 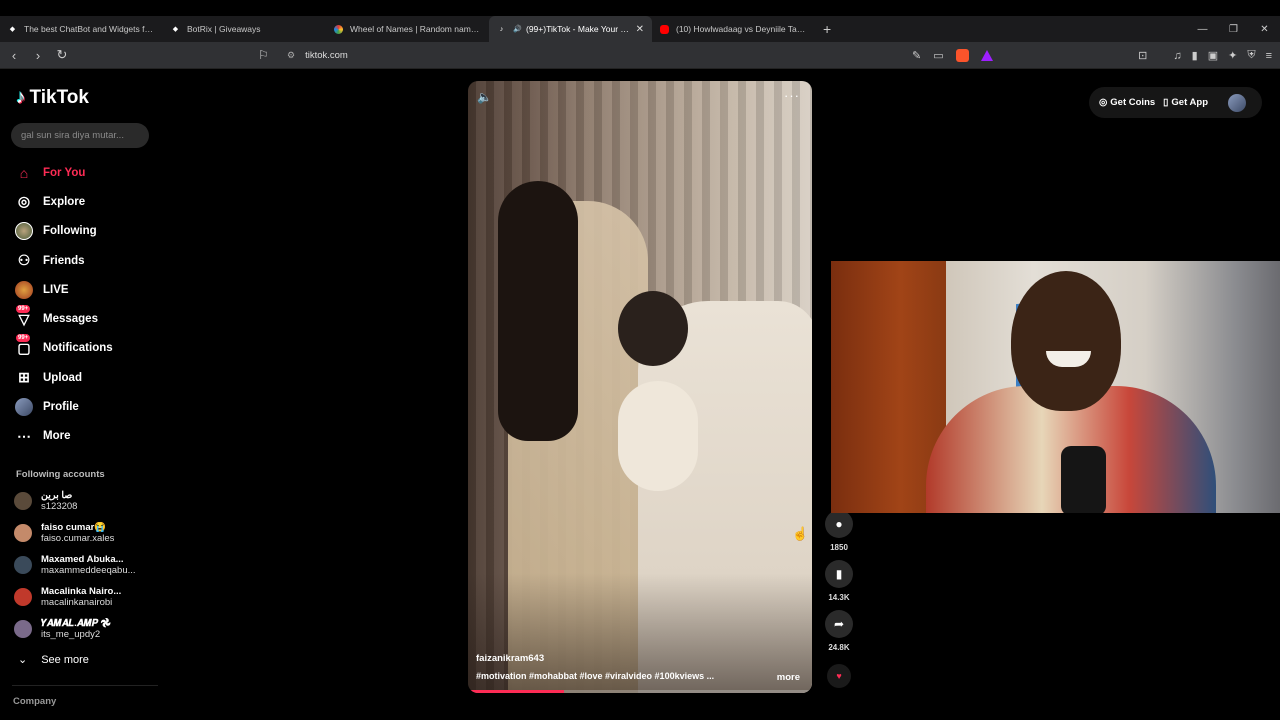 What do you see at coordinates (1232, 55) in the screenshot?
I see `leo-ai-icon: ✦` at bounding box center [1232, 55].